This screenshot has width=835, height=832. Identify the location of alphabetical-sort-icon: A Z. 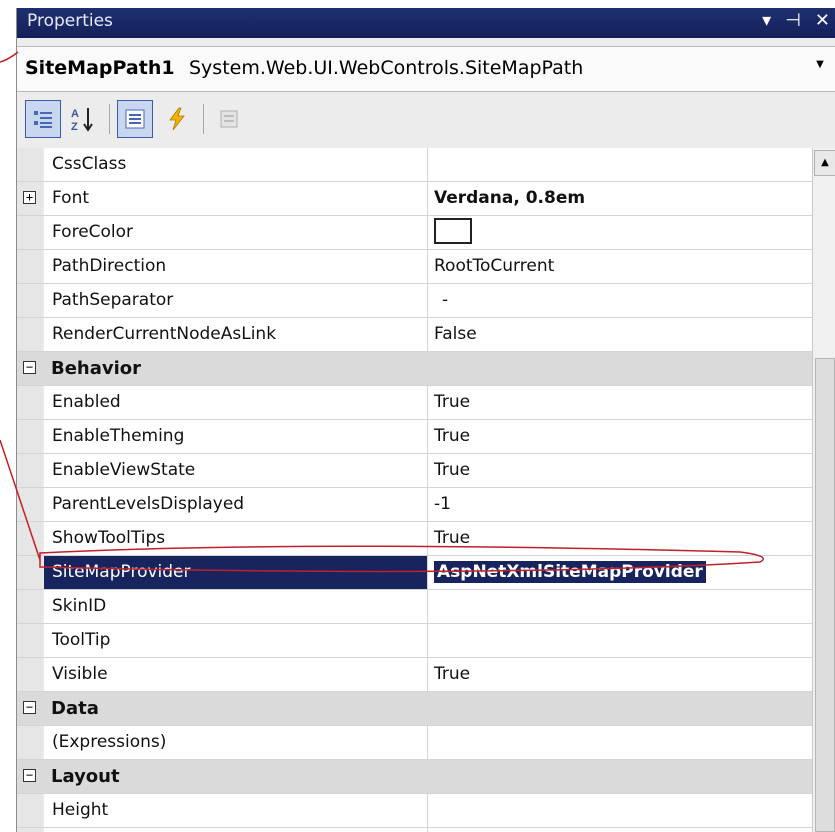
(82, 120).